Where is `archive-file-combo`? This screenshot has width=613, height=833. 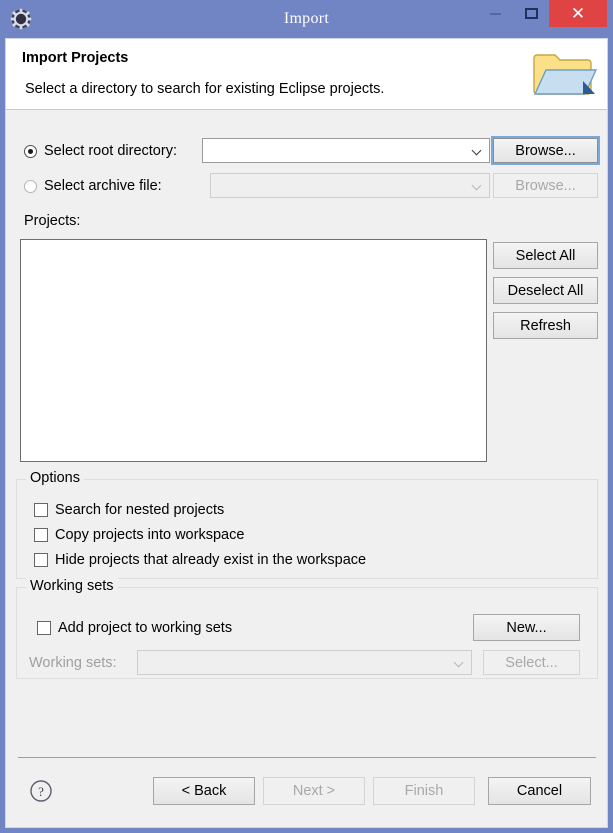
archive-file-combo is located at coordinates (350, 185).